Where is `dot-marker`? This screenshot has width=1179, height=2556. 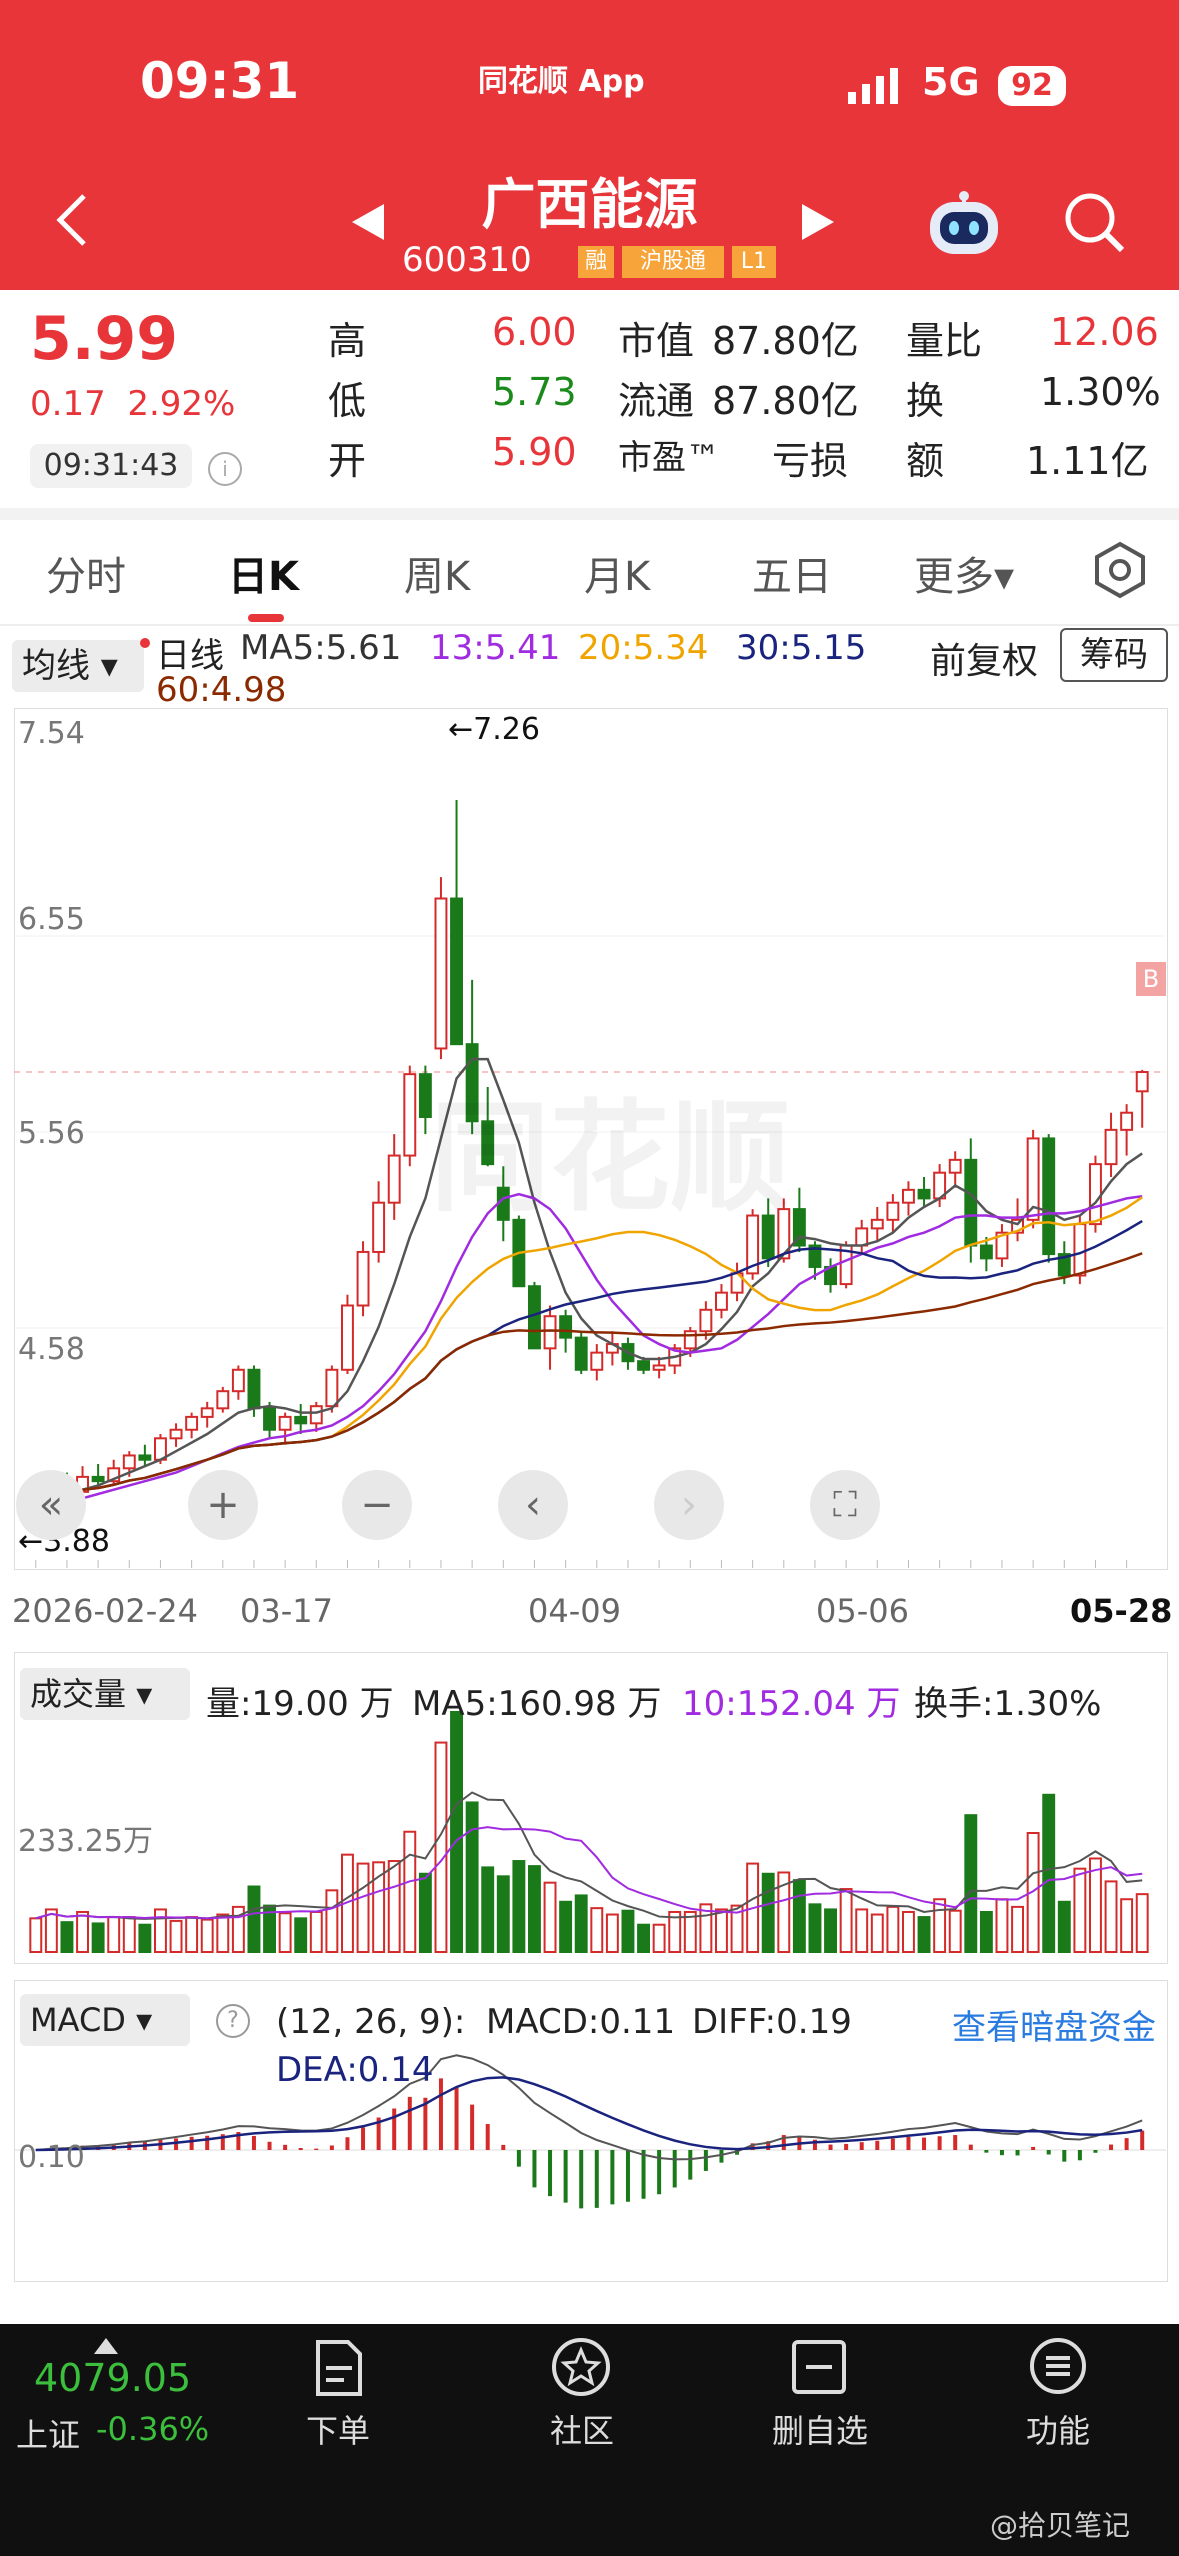
dot-marker is located at coordinates (145, 643).